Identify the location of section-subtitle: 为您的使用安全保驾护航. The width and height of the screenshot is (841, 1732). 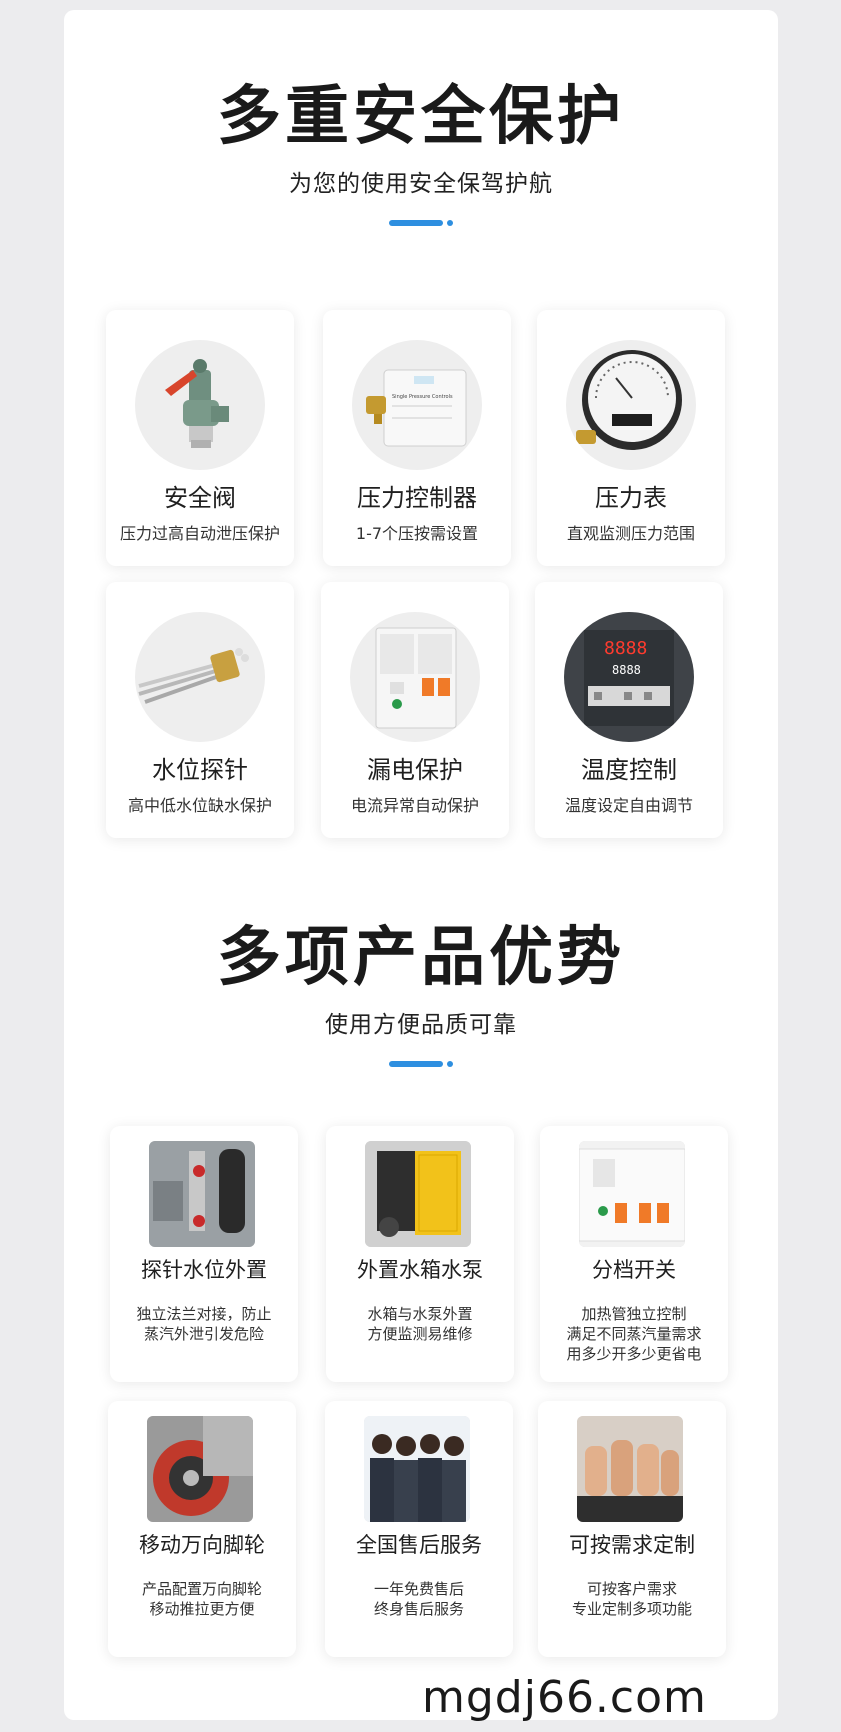
(421, 184).